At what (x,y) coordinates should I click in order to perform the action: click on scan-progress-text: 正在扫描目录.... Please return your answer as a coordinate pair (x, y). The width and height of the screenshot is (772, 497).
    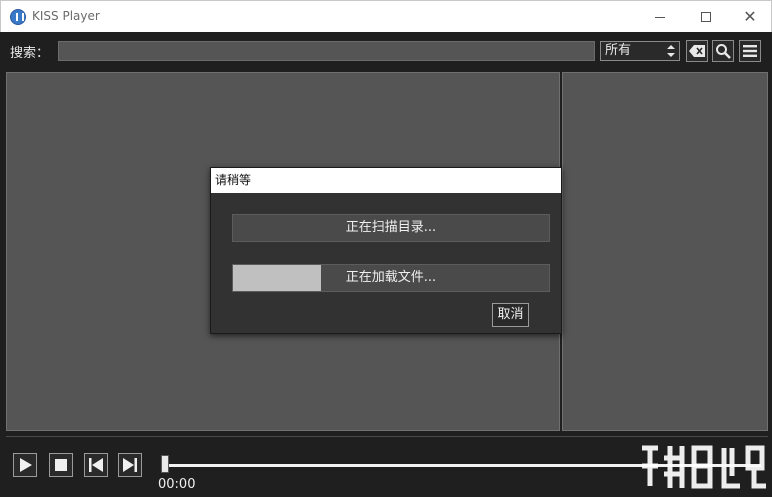
    Looking at the image, I should click on (391, 227).